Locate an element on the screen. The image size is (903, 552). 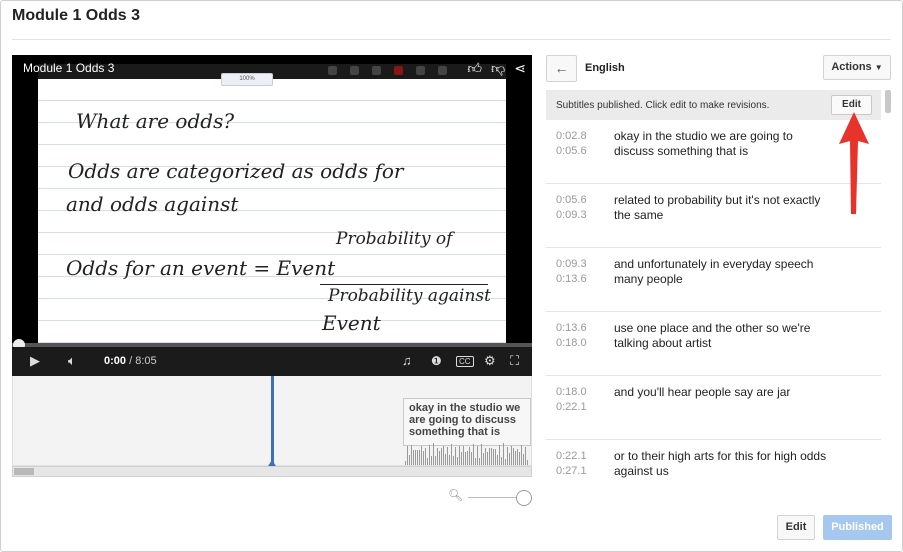
fullscreen-icon: ⛶ is located at coordinates (514, 361).